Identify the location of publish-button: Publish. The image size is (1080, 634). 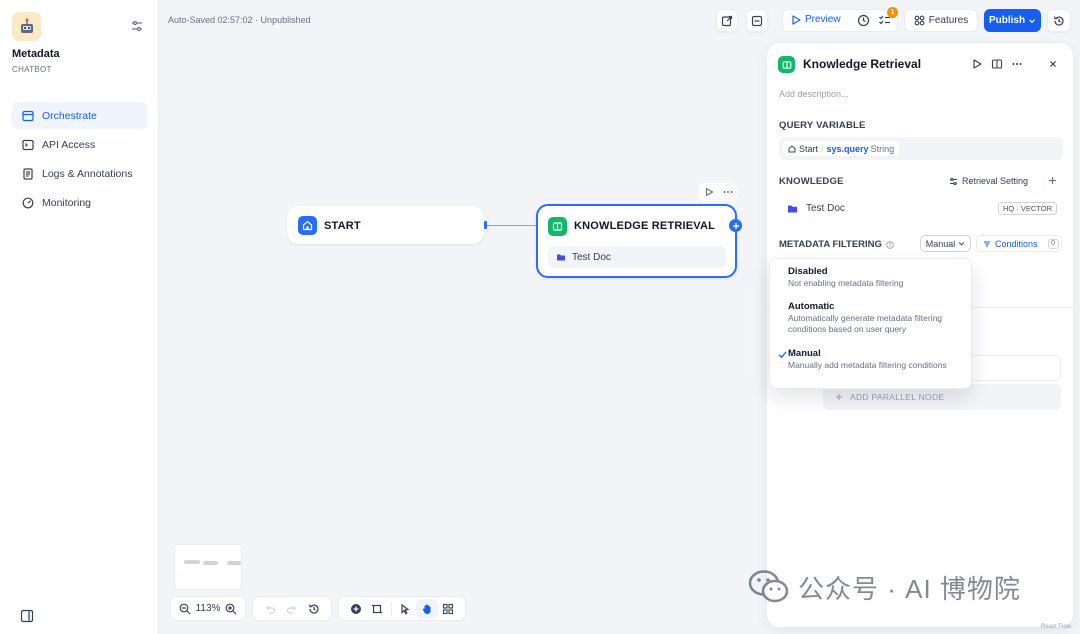
(1012, 20).